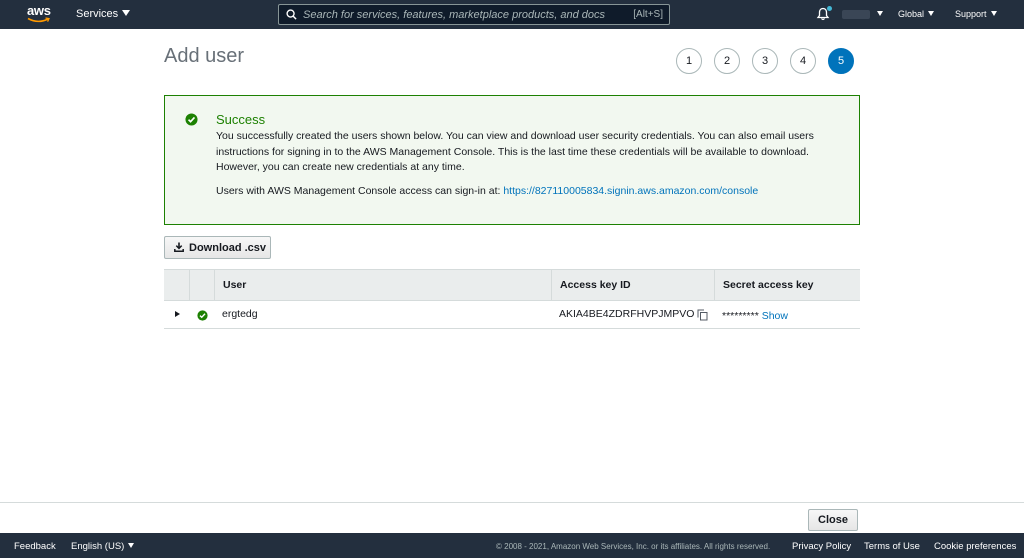 This screenshot has width=1024, height=558. What do you see at coordinates (176, 285) in the screenshot?
I see `header-expand-col` at bounding box center [176, 285].